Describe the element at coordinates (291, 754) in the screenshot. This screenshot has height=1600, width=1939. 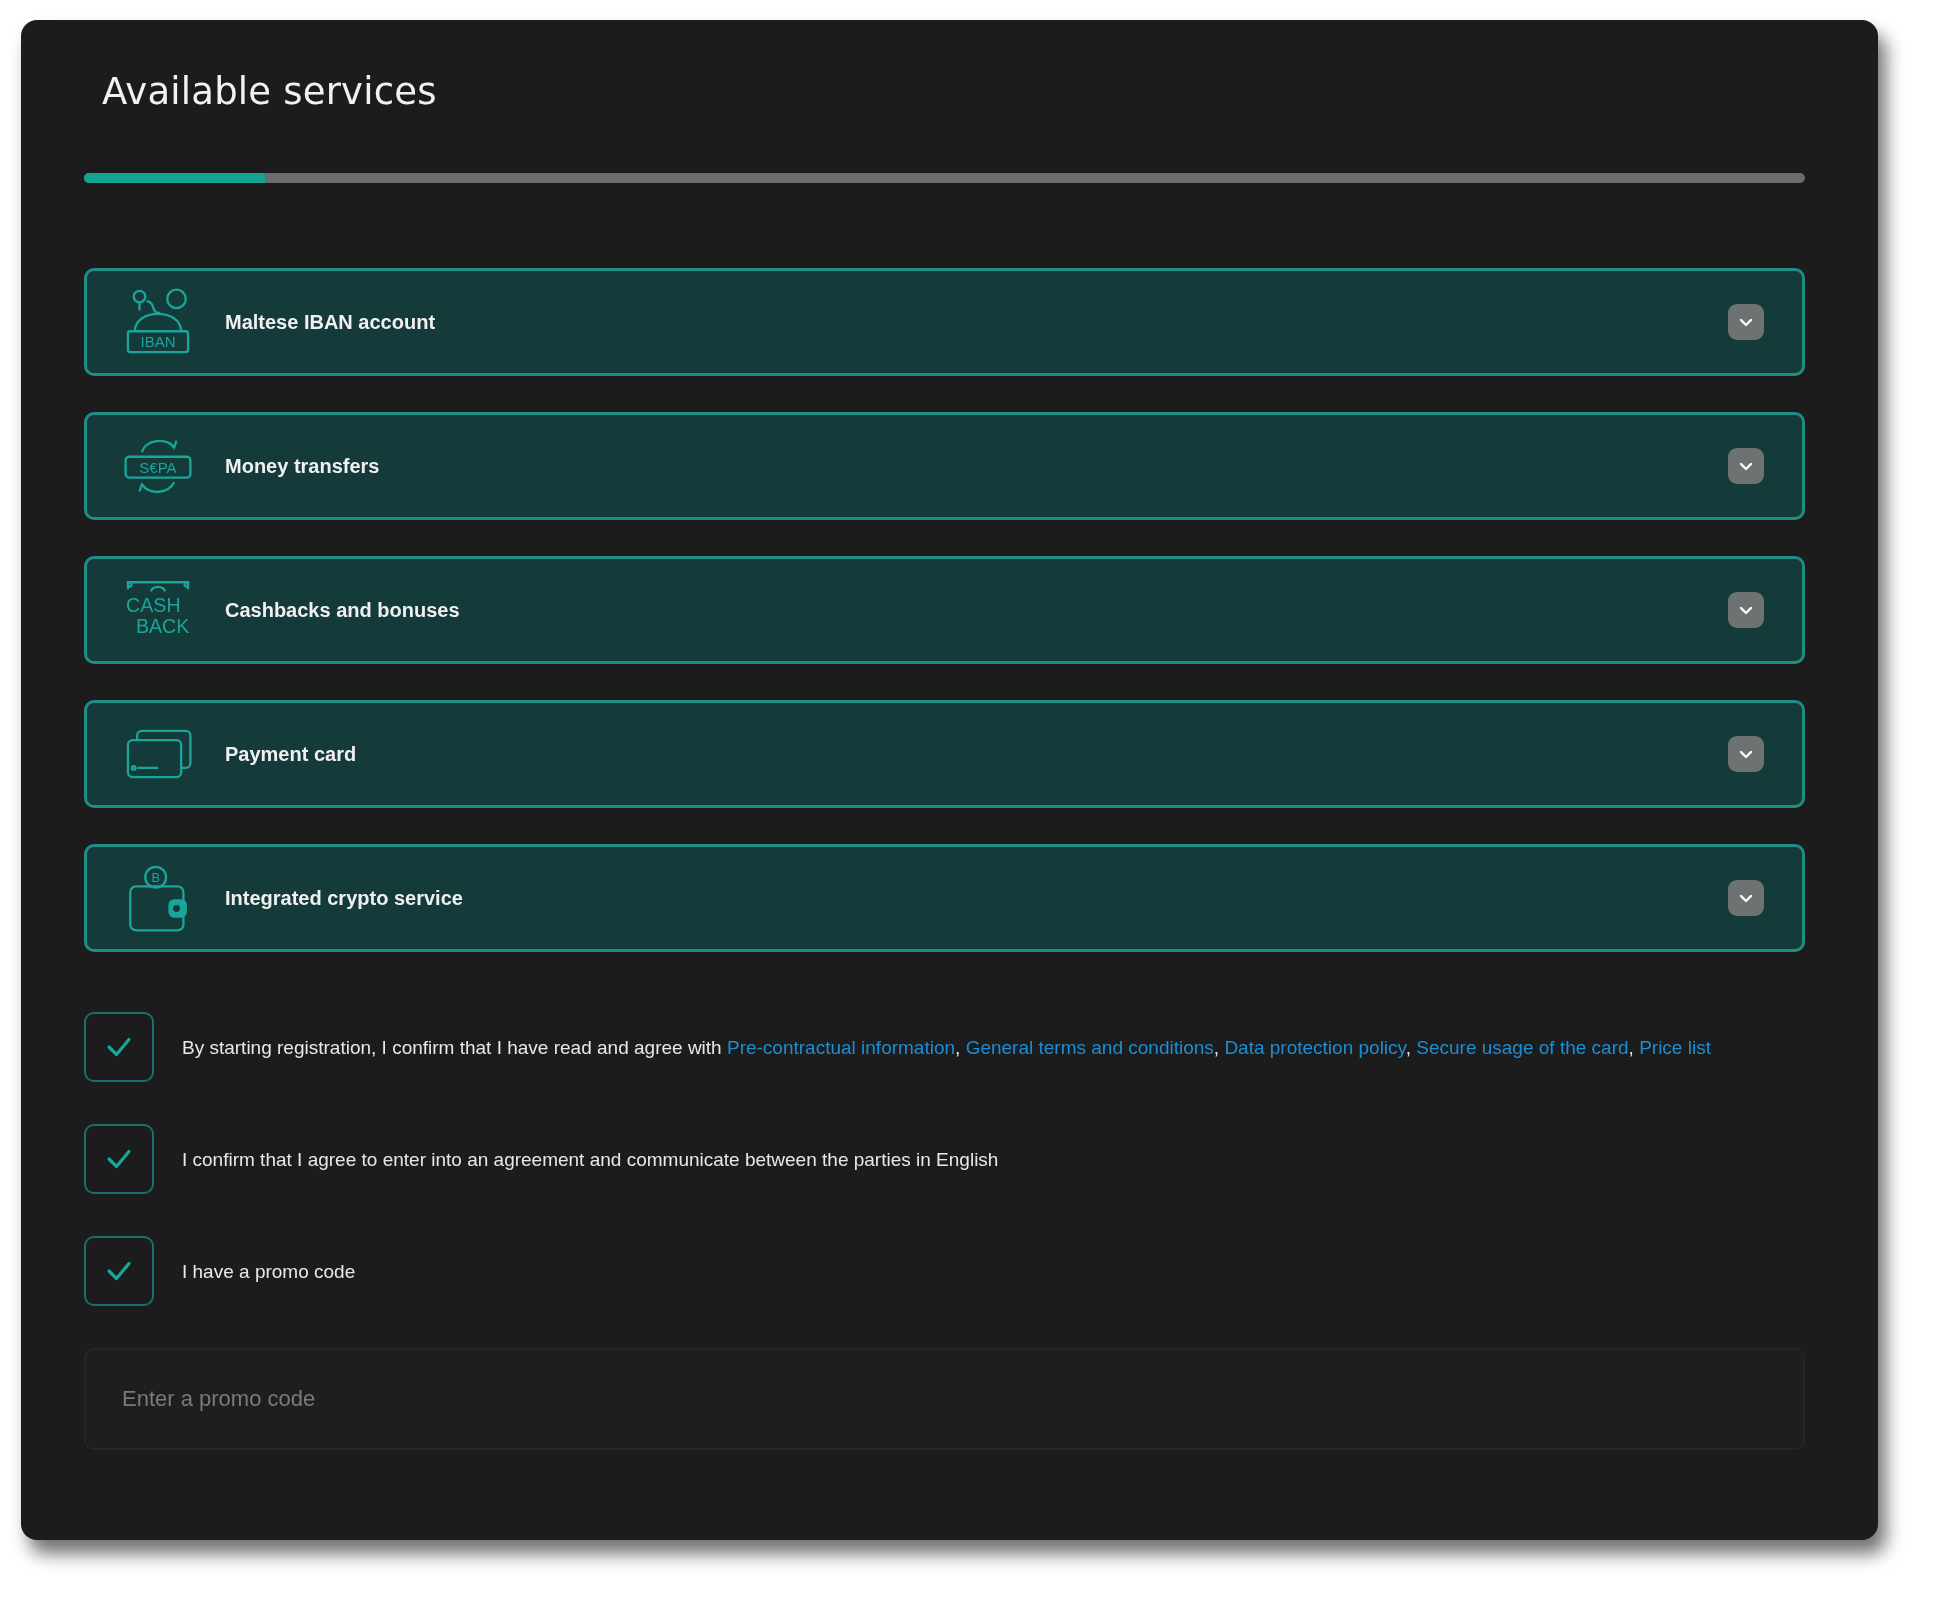
I see `service-label: Payment card` at that location.